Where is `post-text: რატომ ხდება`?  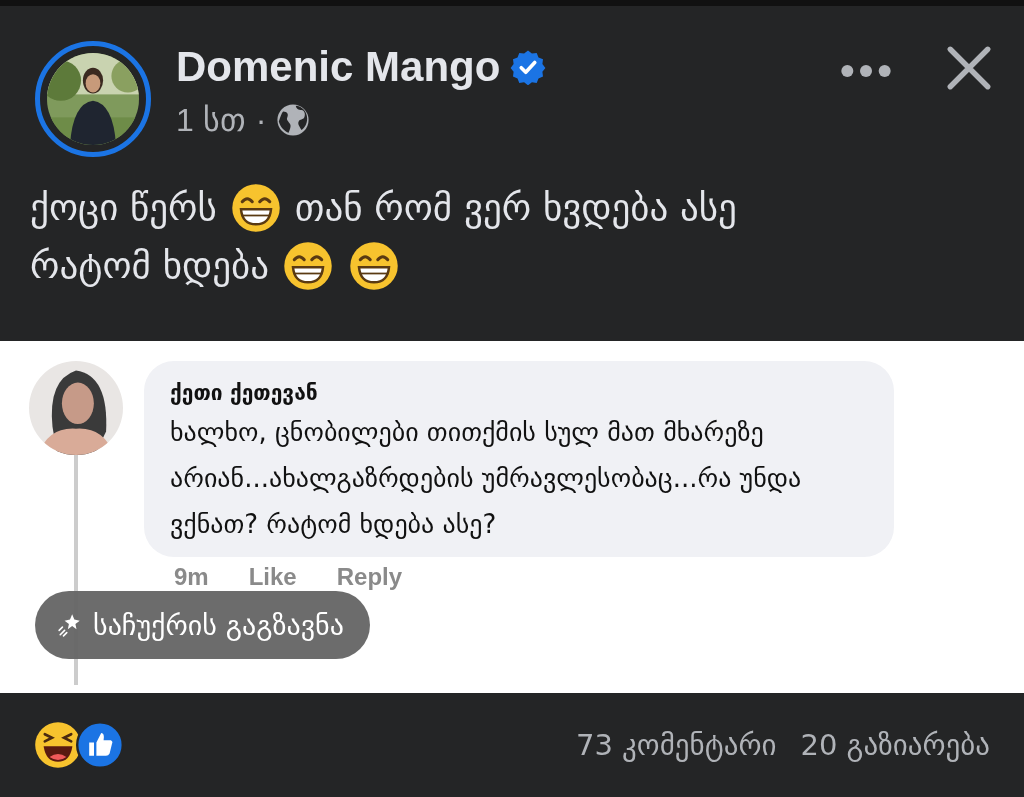
post-text: რატომ ხდება is located at coordinates (149, 266).